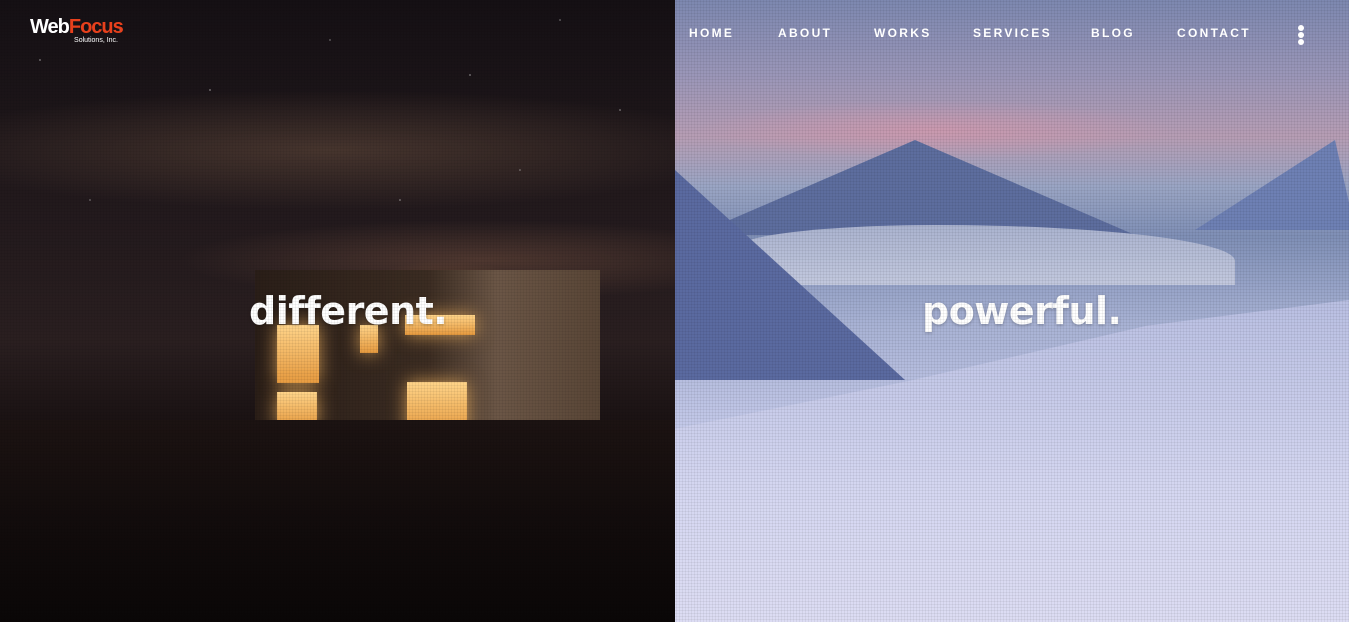  I want to click on nav-item-home: HOME, so click(711, 33).